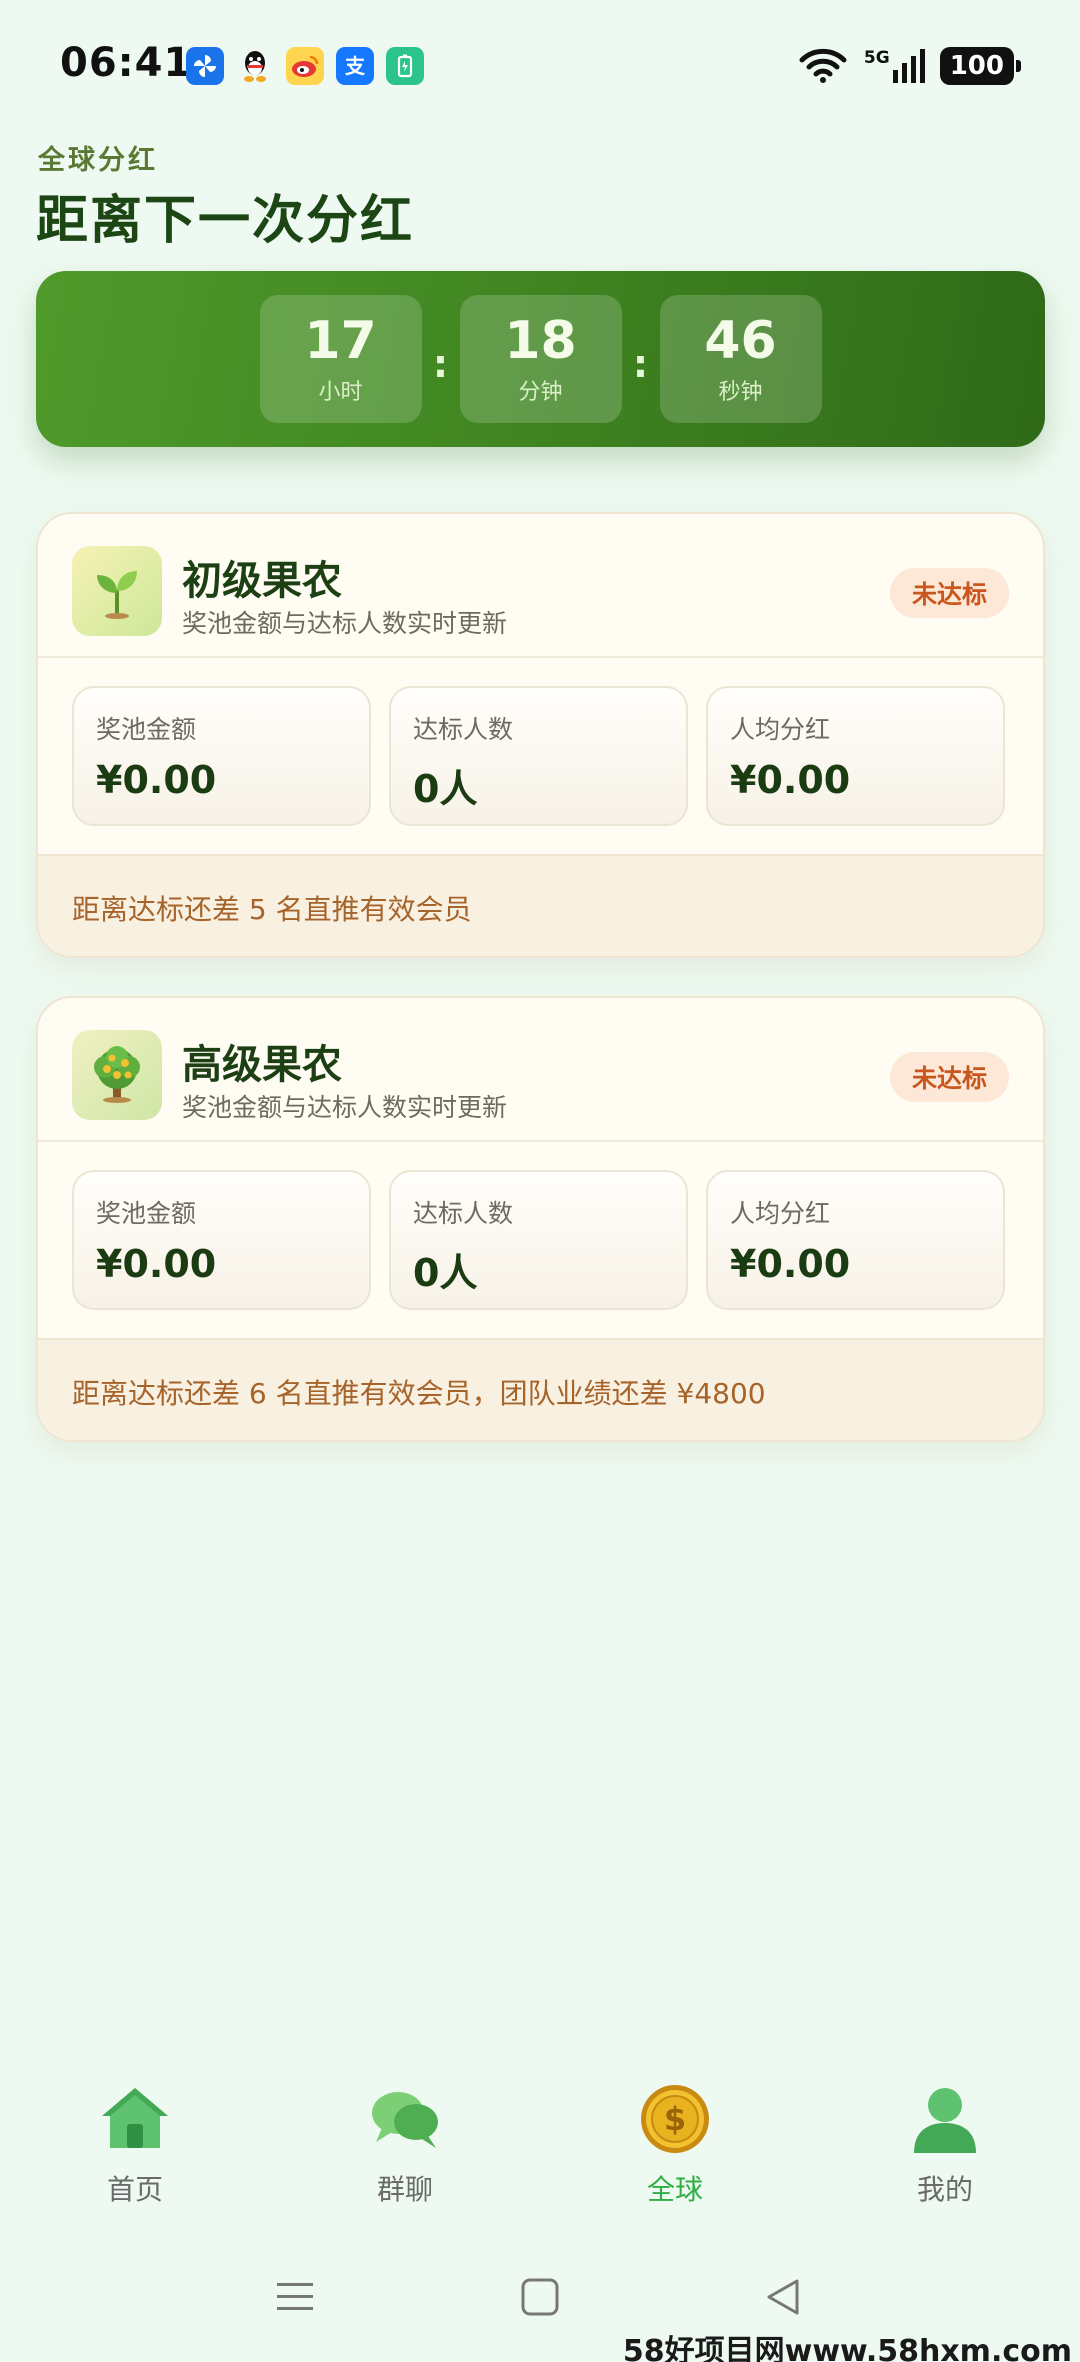  I want to click on notification-icons: 支, so click(305, 66).